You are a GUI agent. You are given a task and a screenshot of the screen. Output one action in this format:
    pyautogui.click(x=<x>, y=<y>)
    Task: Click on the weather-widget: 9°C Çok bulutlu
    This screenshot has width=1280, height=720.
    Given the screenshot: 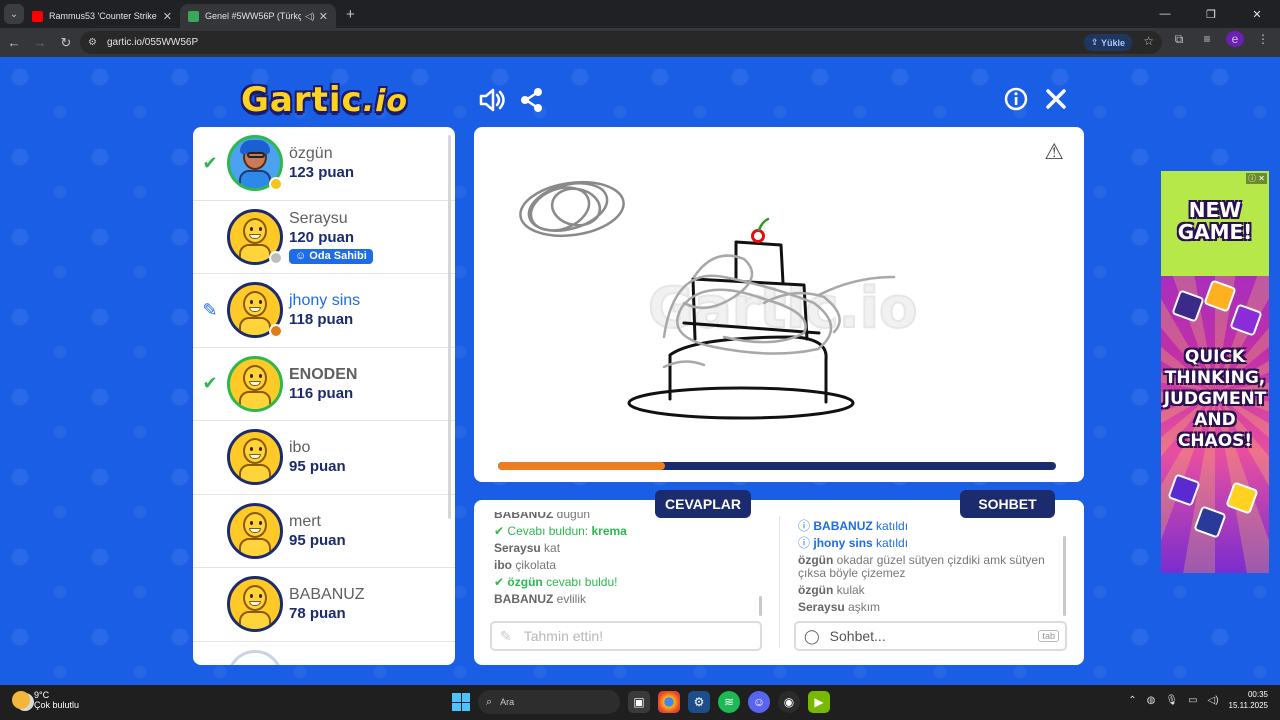 What is the action you would take?
    pyautogui.click(x=45, y=700)
    